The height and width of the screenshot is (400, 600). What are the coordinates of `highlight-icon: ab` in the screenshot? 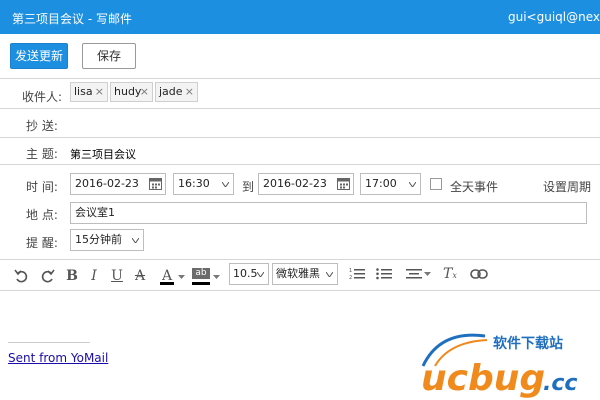 It's located at (201, 273).